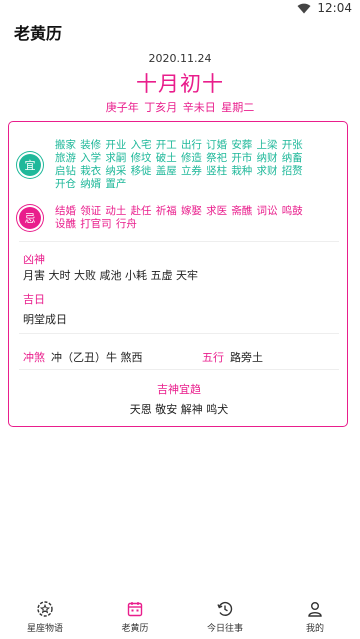 This screenshot has width=360, height=639. What do you see at coordinates (315, 609) in the screenshot?
I see `user-icon` at bounding box center [315, 609].